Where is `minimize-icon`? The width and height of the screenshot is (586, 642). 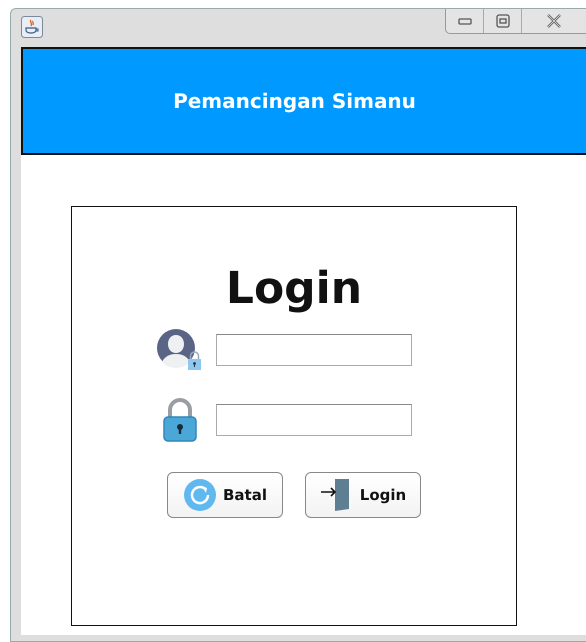
minimize-icon is located at coordinates (465, 21).